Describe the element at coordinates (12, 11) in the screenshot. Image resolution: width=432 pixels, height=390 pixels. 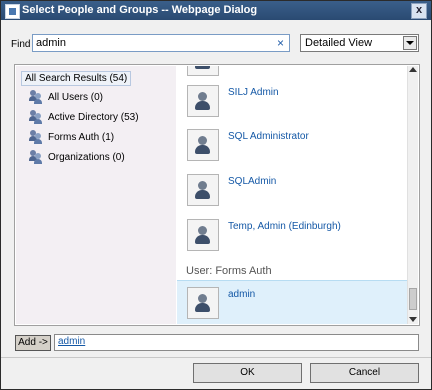
I see `dialog-icon` at that location.